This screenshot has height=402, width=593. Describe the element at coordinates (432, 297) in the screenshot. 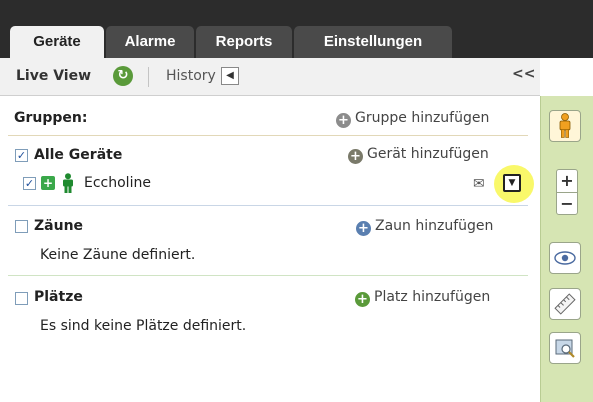

I see `add-place-label: Platz hinzufügen` at that location.